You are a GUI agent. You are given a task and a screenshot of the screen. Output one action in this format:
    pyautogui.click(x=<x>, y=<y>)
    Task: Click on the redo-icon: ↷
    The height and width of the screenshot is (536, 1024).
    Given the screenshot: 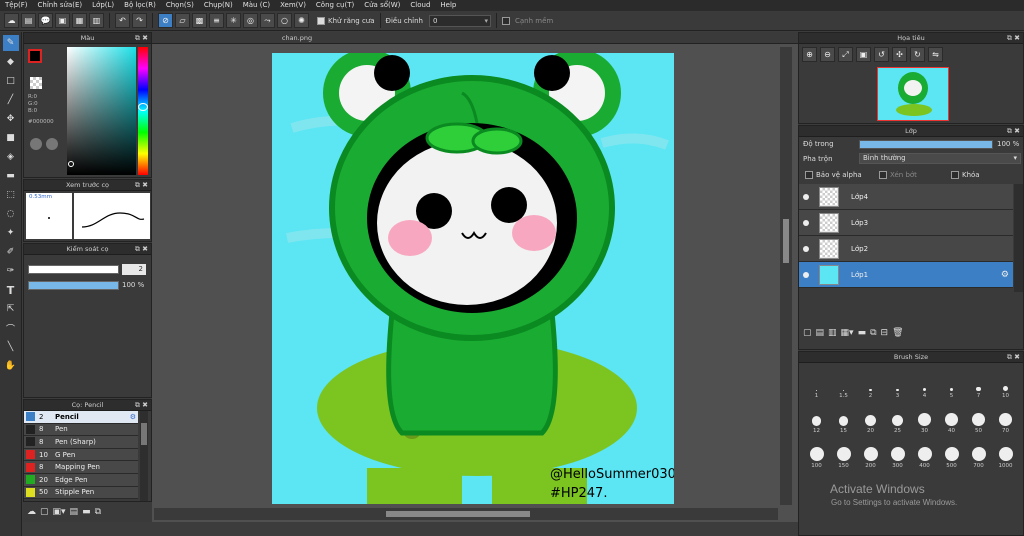 What is the action you would take?
    pyautogui.click(x=139, y=20)
    